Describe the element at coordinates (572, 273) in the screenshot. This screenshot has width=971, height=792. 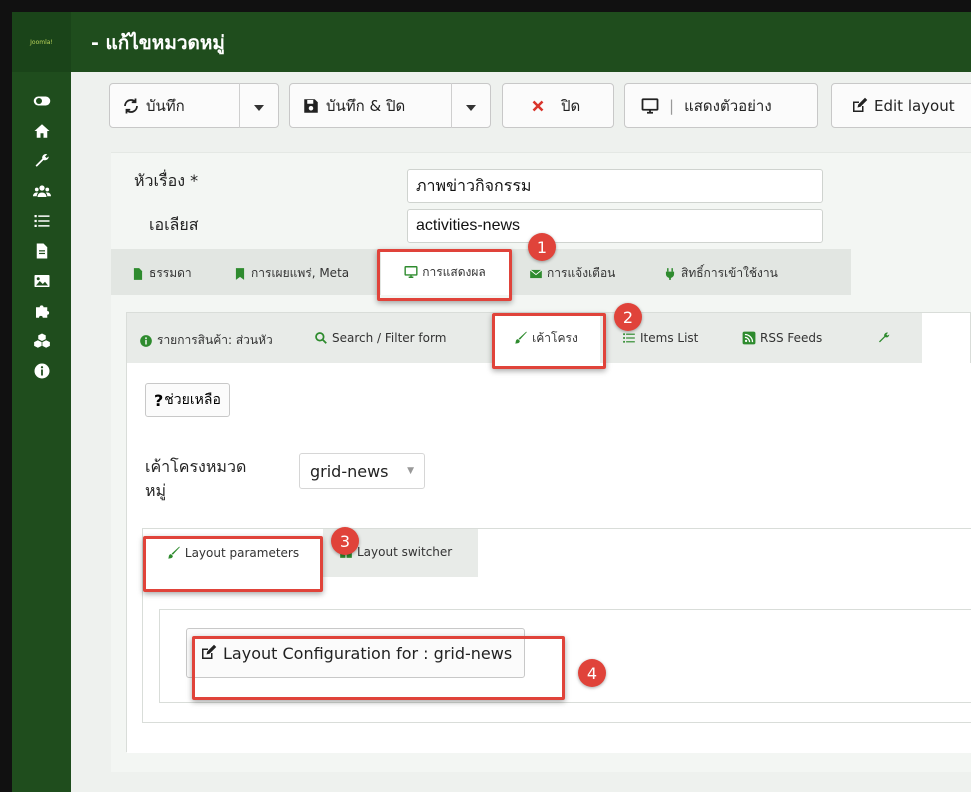
I see `tab-notifications: การแจ้งเตือน` at that location.